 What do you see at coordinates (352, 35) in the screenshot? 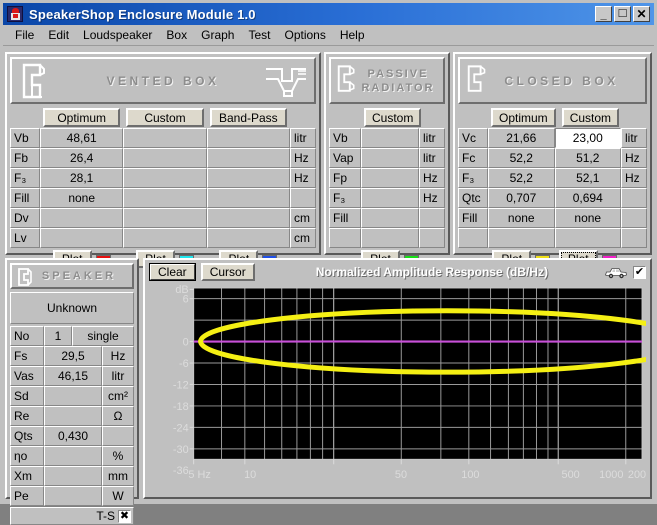
I see `menu-item-help: Help` at bounding box center [352, 35].